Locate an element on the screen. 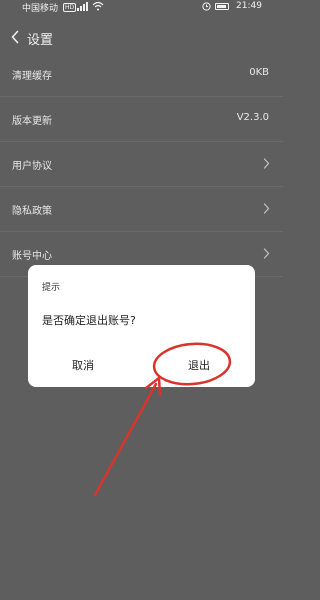 The image size is (320, 600). logout-confirm-dialog: 提示 是否确定退出账号? 取消 退出 is located at coordinates (141, 326).